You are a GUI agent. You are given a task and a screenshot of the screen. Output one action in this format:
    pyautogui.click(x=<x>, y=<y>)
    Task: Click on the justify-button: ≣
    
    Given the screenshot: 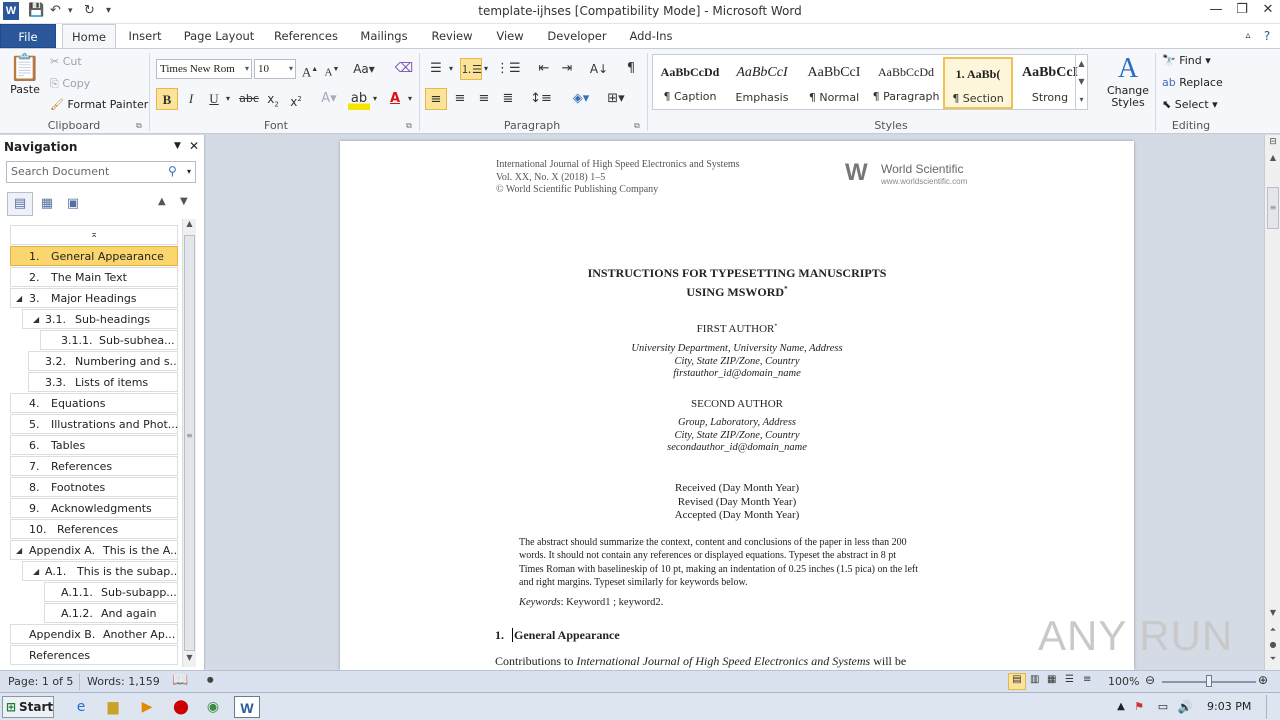 What is the action you would take?
    pyautogui.click(x=508, y=99)
    